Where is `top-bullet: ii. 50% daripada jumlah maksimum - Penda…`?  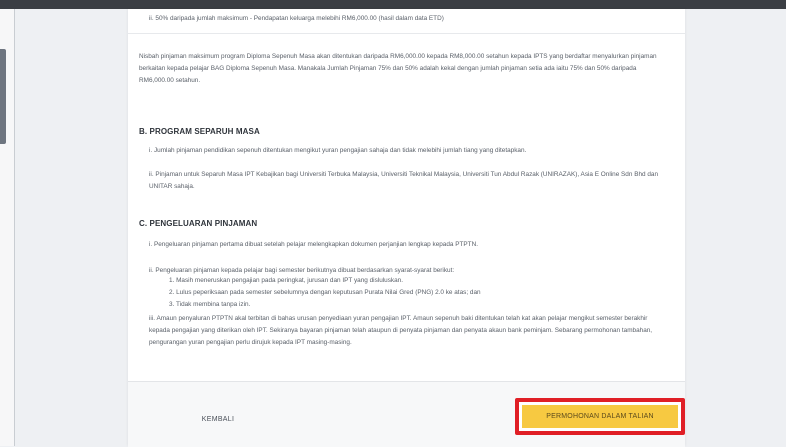
top-bullet: ii. 50% daripada jumlah maksimum - Penda… is located at coordinates (296, 18).